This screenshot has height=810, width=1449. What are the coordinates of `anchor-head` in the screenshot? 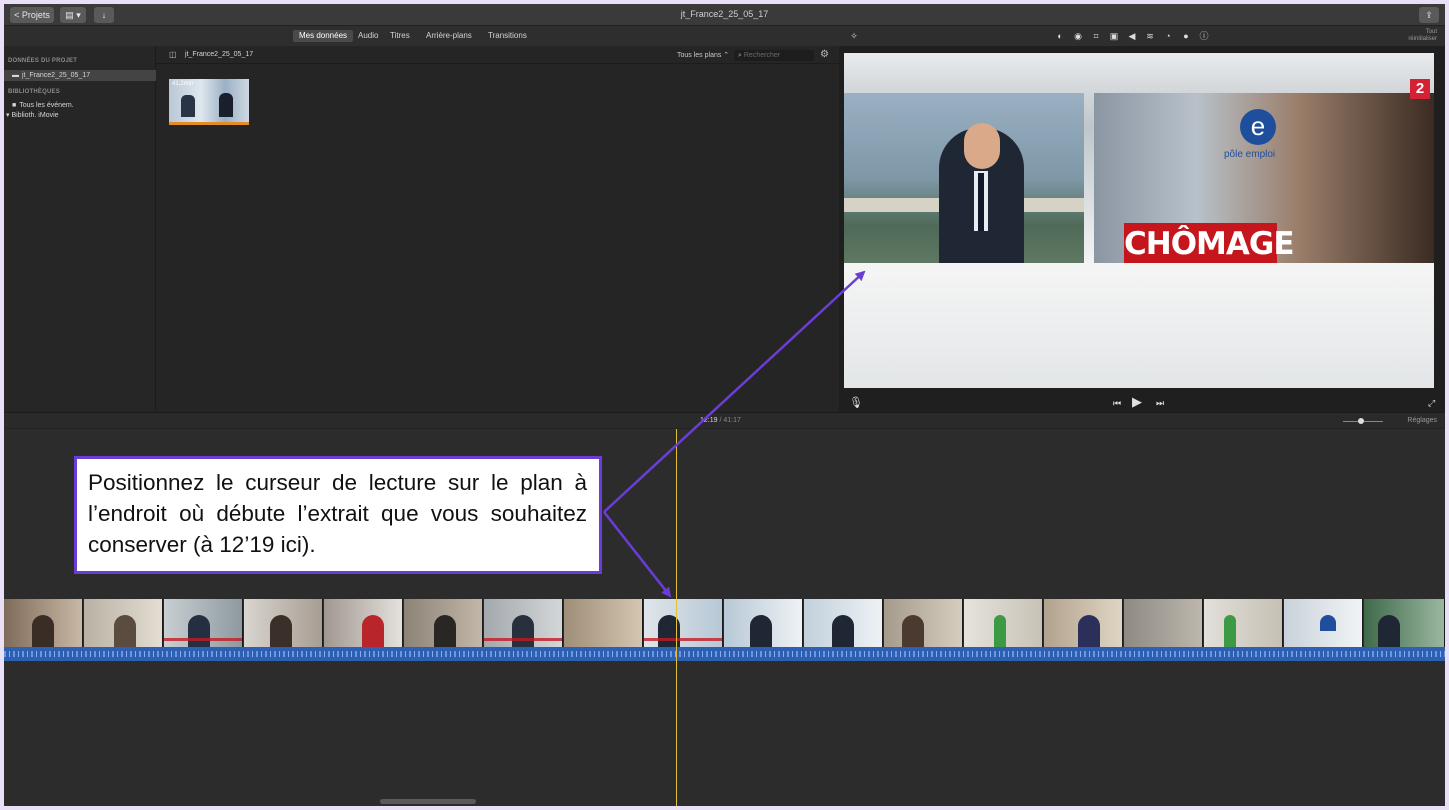 It's located at (982, 146).